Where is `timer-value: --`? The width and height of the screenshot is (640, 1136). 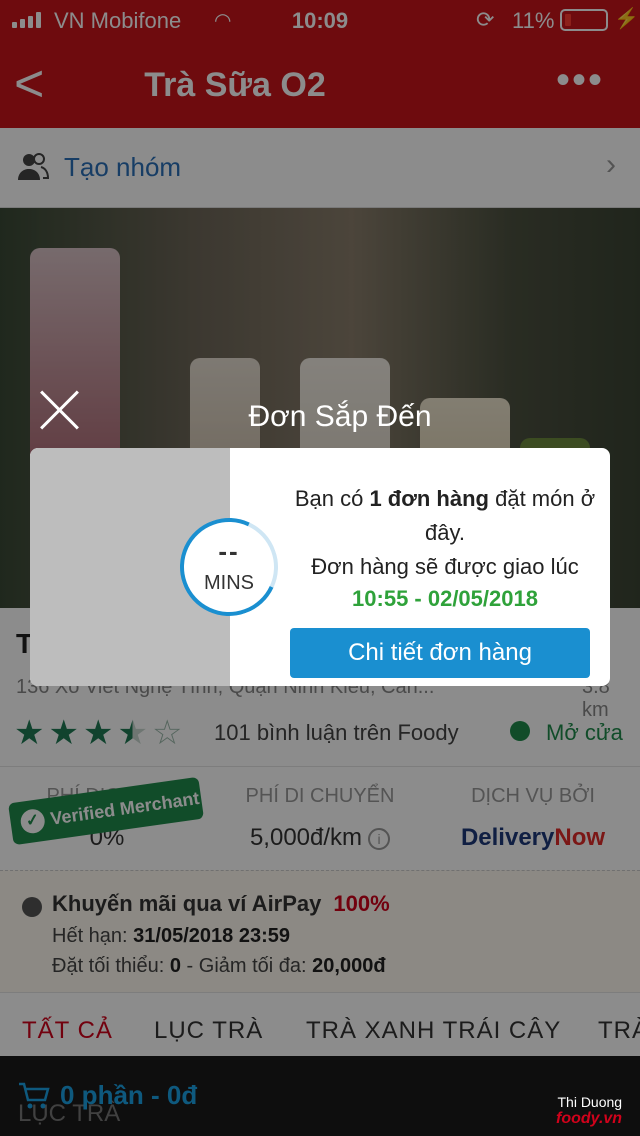 timer-value: -- is located at coordinates (229, 551).